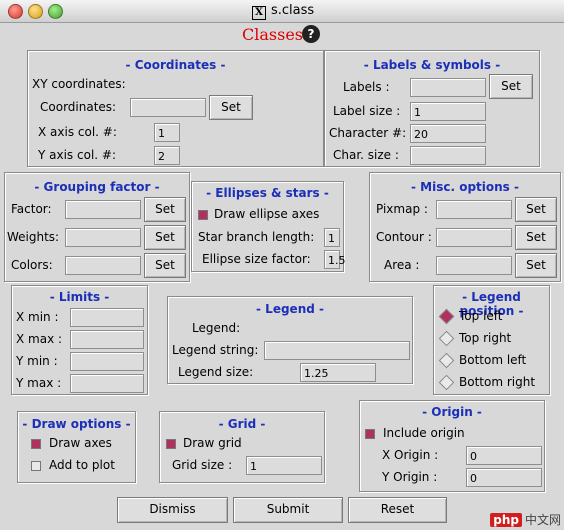 The height and width of the screenshot is (530, 564). Describe the element at coordinates (212, 443) in the screenshot. I see `draw-grid-label: Draw grid` at that location.